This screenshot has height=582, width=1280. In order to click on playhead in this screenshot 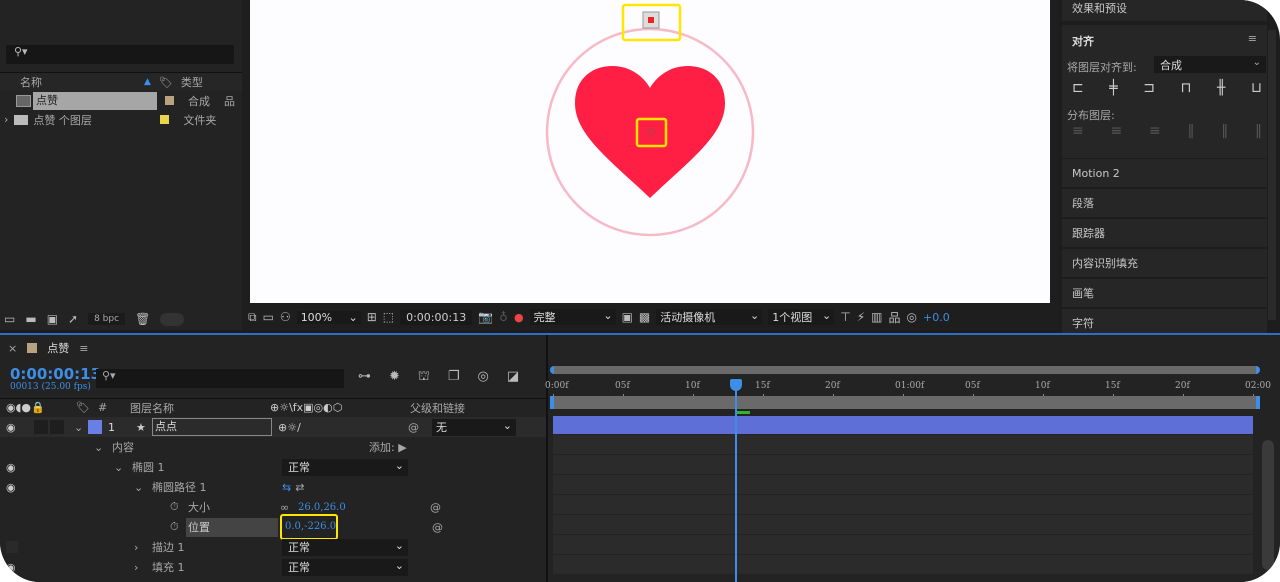, I will do `click(736, 481)`.